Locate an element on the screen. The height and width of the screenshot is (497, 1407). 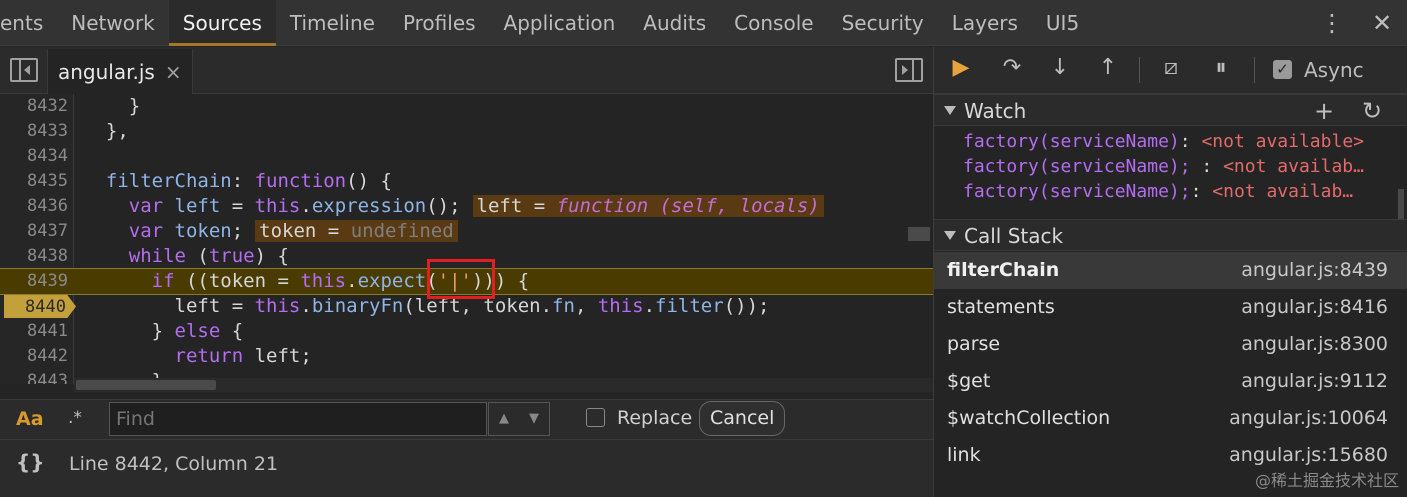
scroll-thumb is located at coordinates (146, 385).